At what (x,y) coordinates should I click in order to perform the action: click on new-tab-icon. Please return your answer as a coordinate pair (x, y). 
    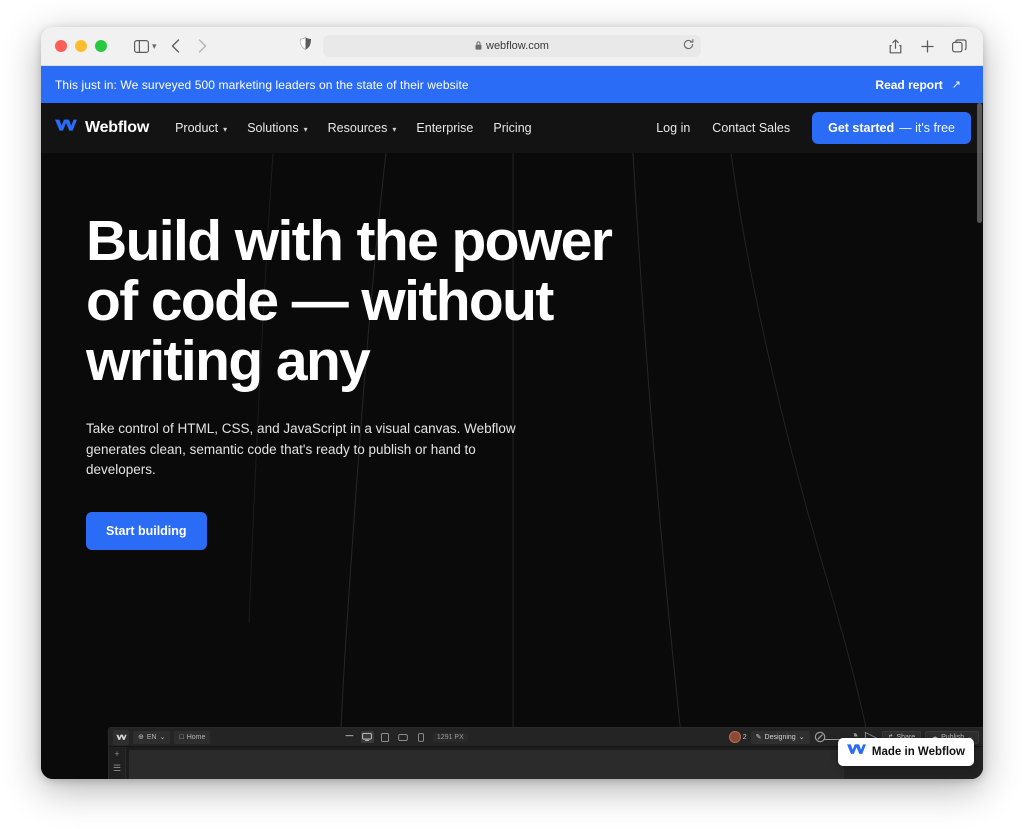
    Looking at the image, I should click on (927, 46).